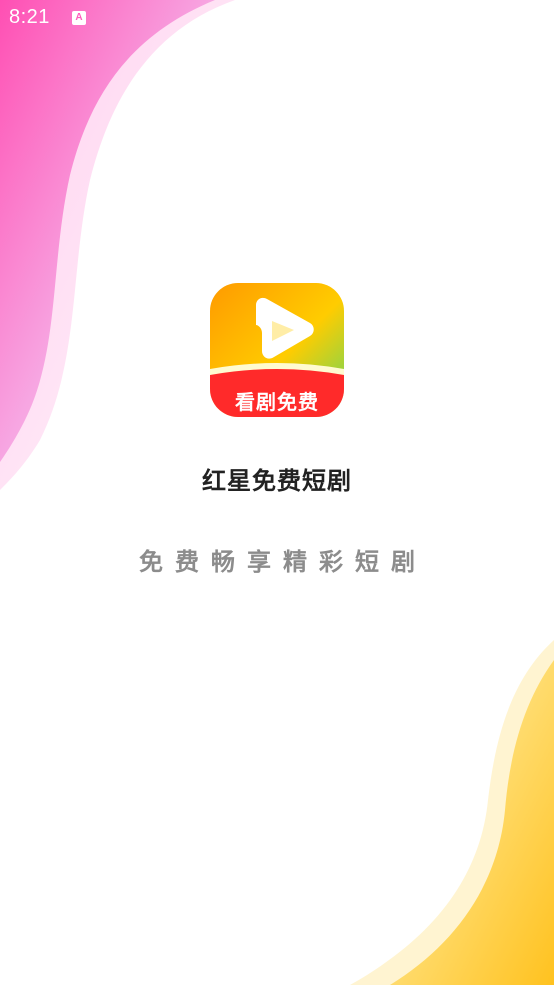 Image resolution: width=554 pixels, height=985 pixels. What do you see at coordinates (29, 17) in the screenshot?
I see `status-time: 8:21` at bounding box center [29, 17].